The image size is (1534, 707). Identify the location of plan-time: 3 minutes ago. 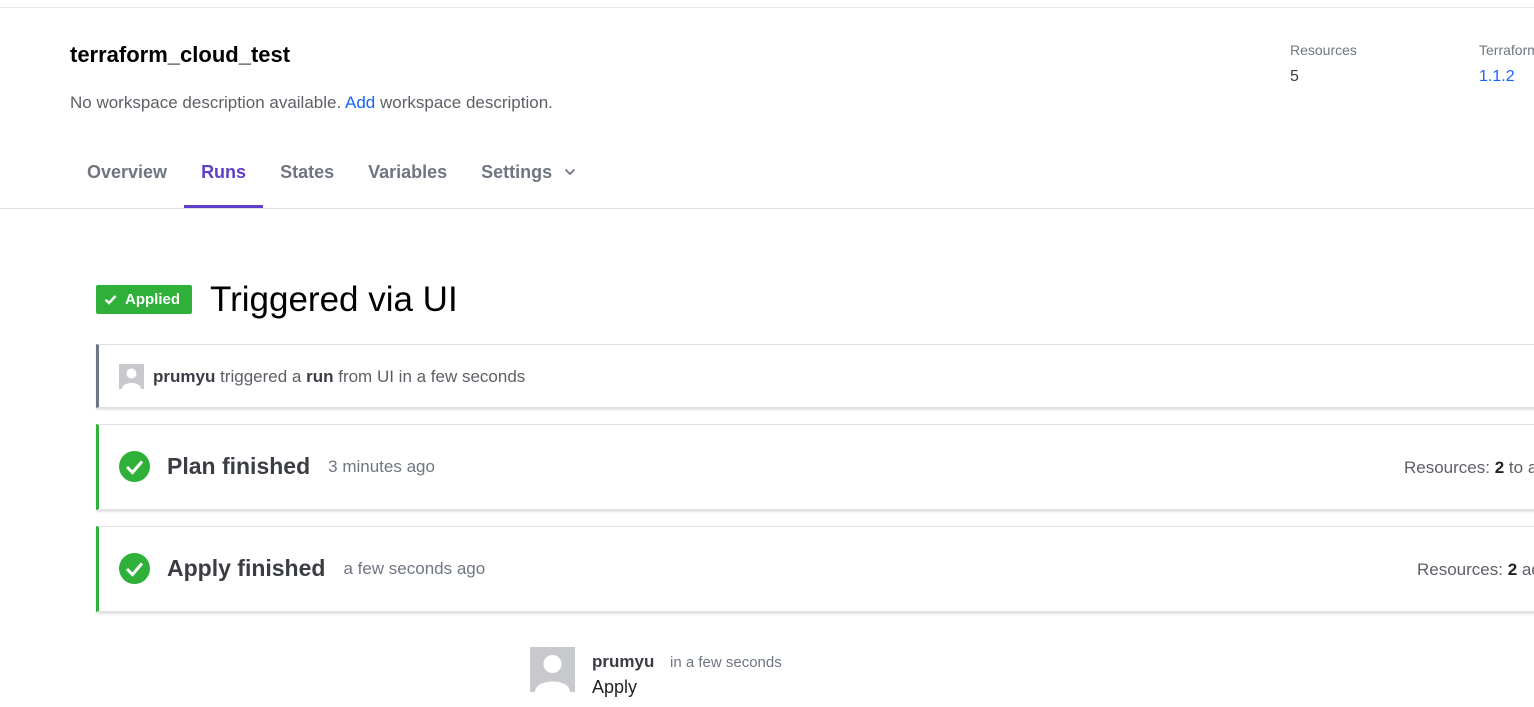
(381, 466).